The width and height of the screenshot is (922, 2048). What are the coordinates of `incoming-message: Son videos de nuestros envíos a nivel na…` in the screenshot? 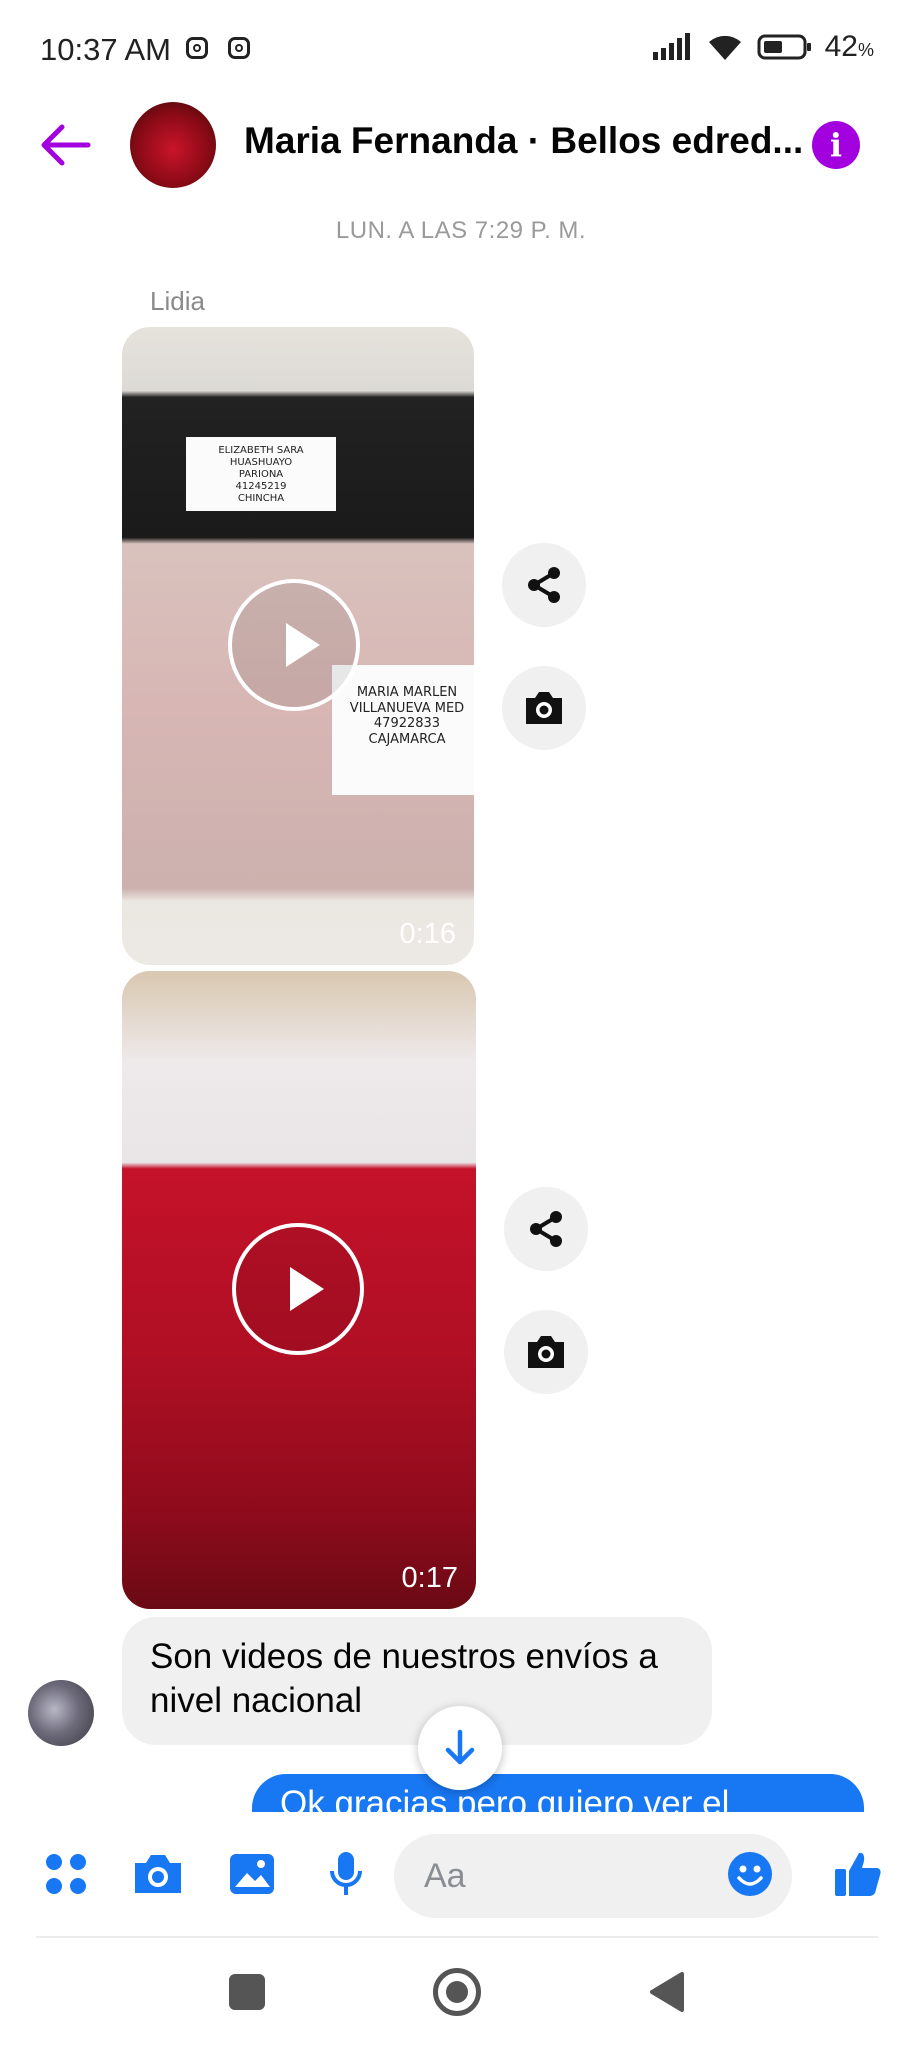 It's located at (417, 1681).